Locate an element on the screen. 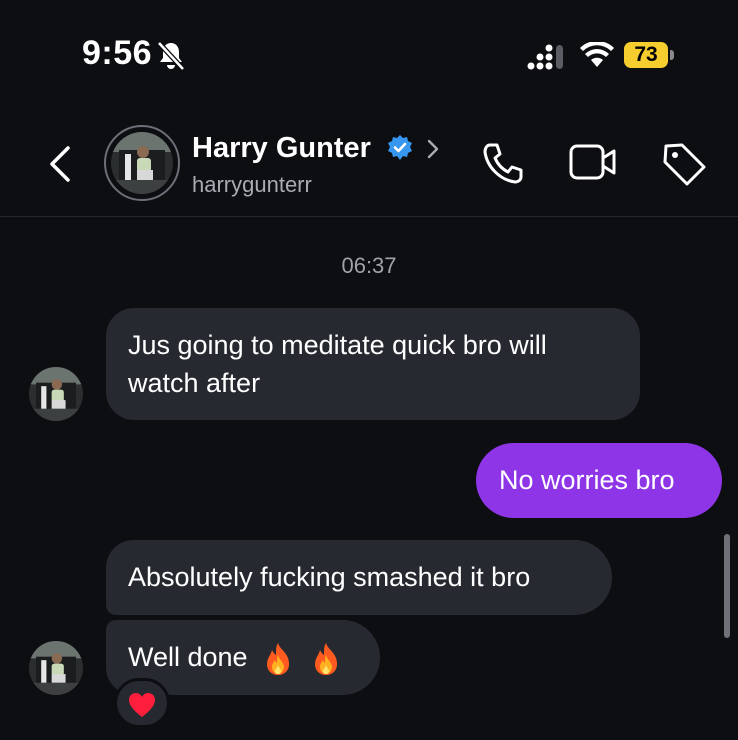  heart-icon is located at coordinates (142, 705).